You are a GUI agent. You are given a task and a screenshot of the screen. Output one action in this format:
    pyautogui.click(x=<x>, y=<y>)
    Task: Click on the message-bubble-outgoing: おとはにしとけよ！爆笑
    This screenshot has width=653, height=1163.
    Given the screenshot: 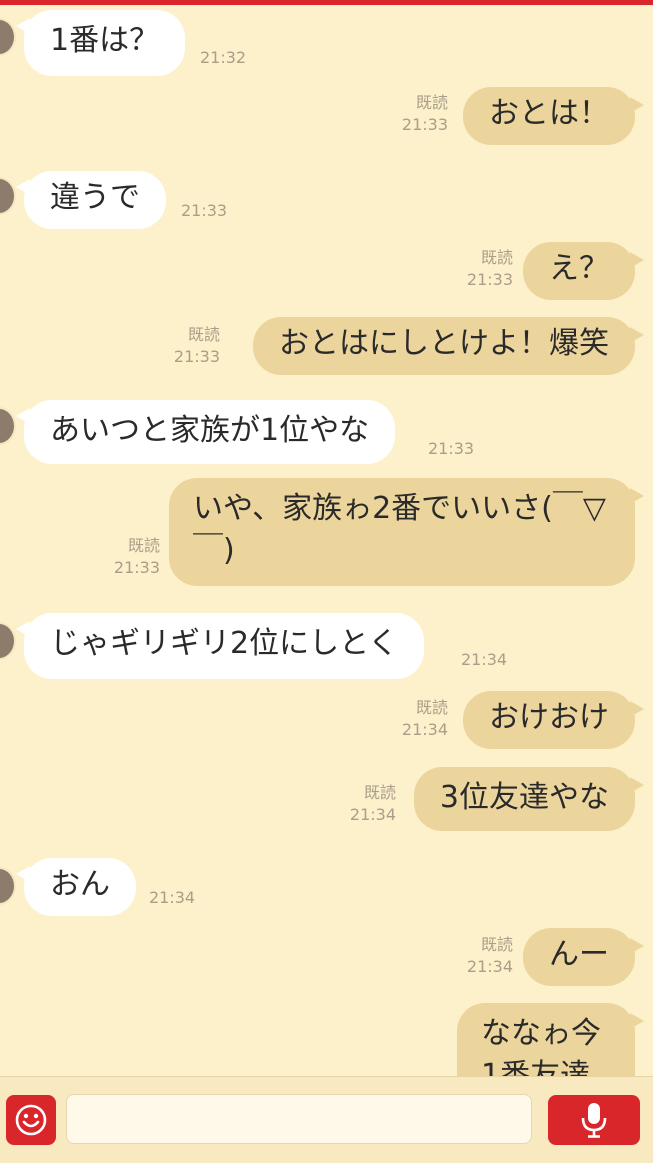 What is the action you would take?
    pyautogui.click(x=448, y=346)
    